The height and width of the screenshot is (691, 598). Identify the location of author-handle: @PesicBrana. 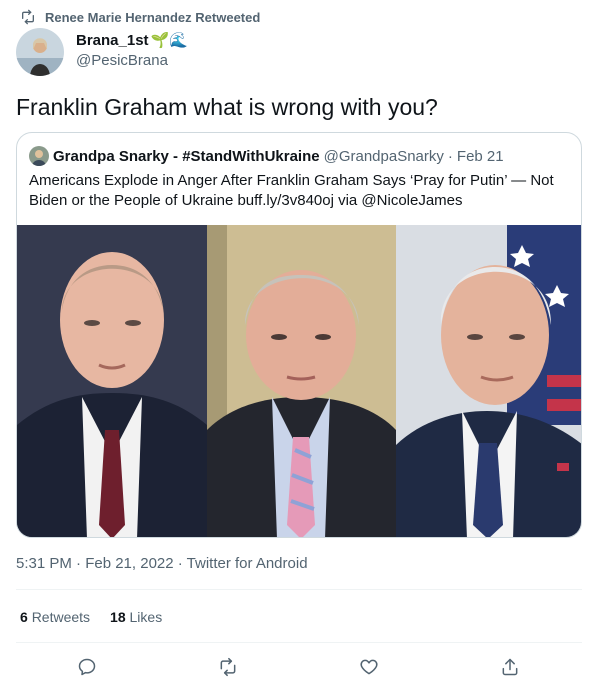
(132, 60).